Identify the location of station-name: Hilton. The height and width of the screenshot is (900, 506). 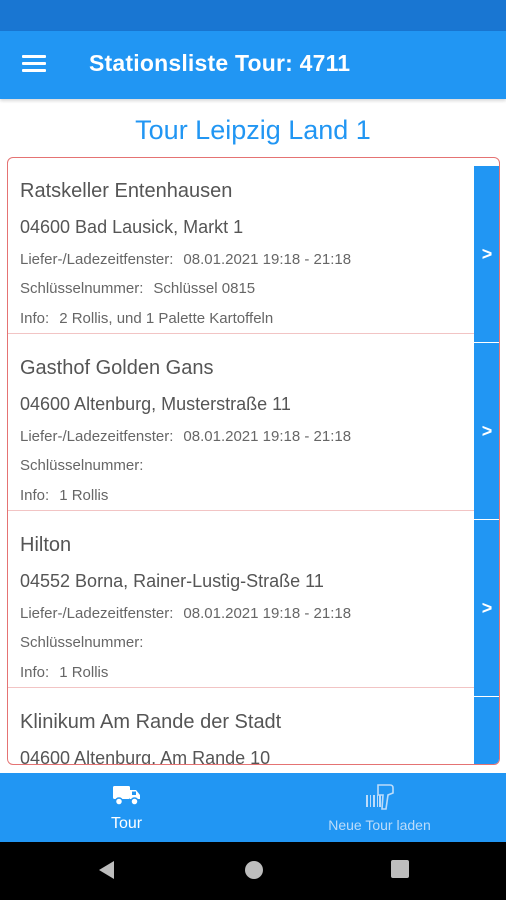
(46, 545).